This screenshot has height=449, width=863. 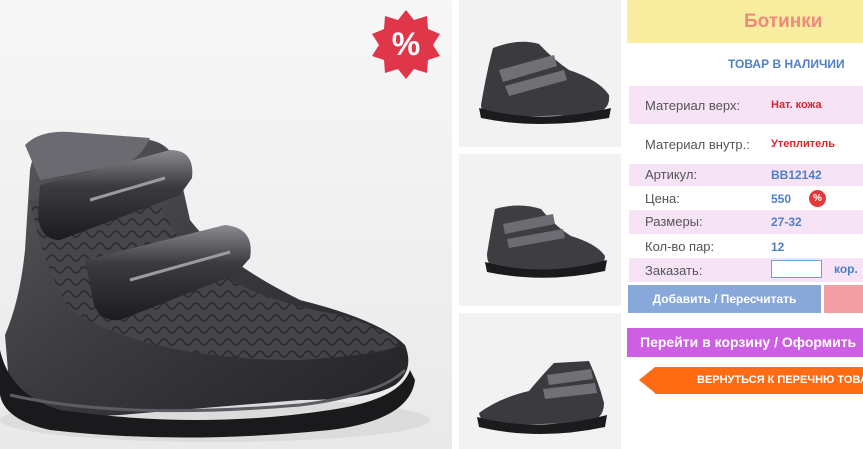 I want to click on detail-row-price: Цена: 550 %, so click(x=746, y=198).